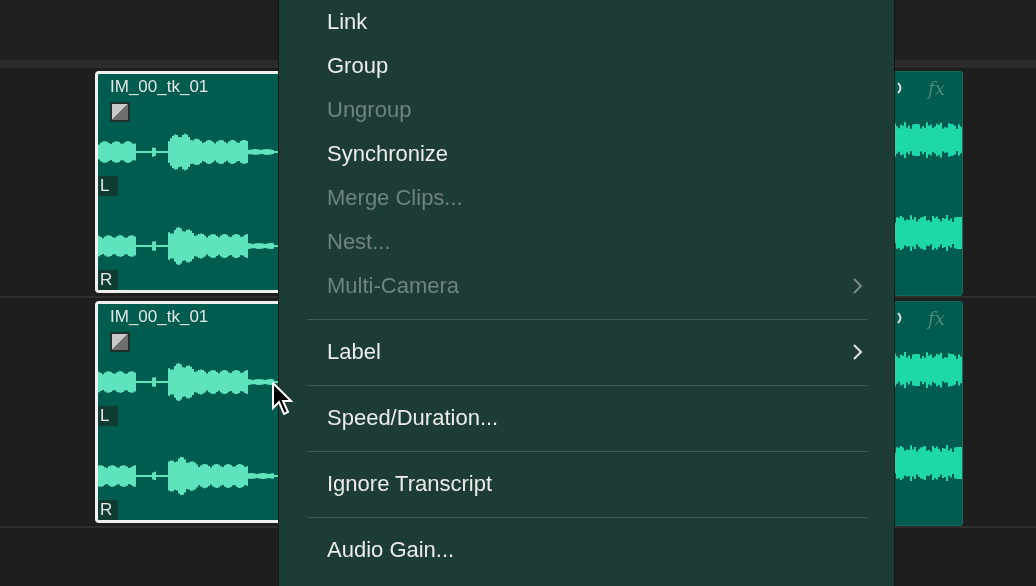 This screenshot has width=1036, height=586. I want to click on menu-item: Link, so click(586, 22).